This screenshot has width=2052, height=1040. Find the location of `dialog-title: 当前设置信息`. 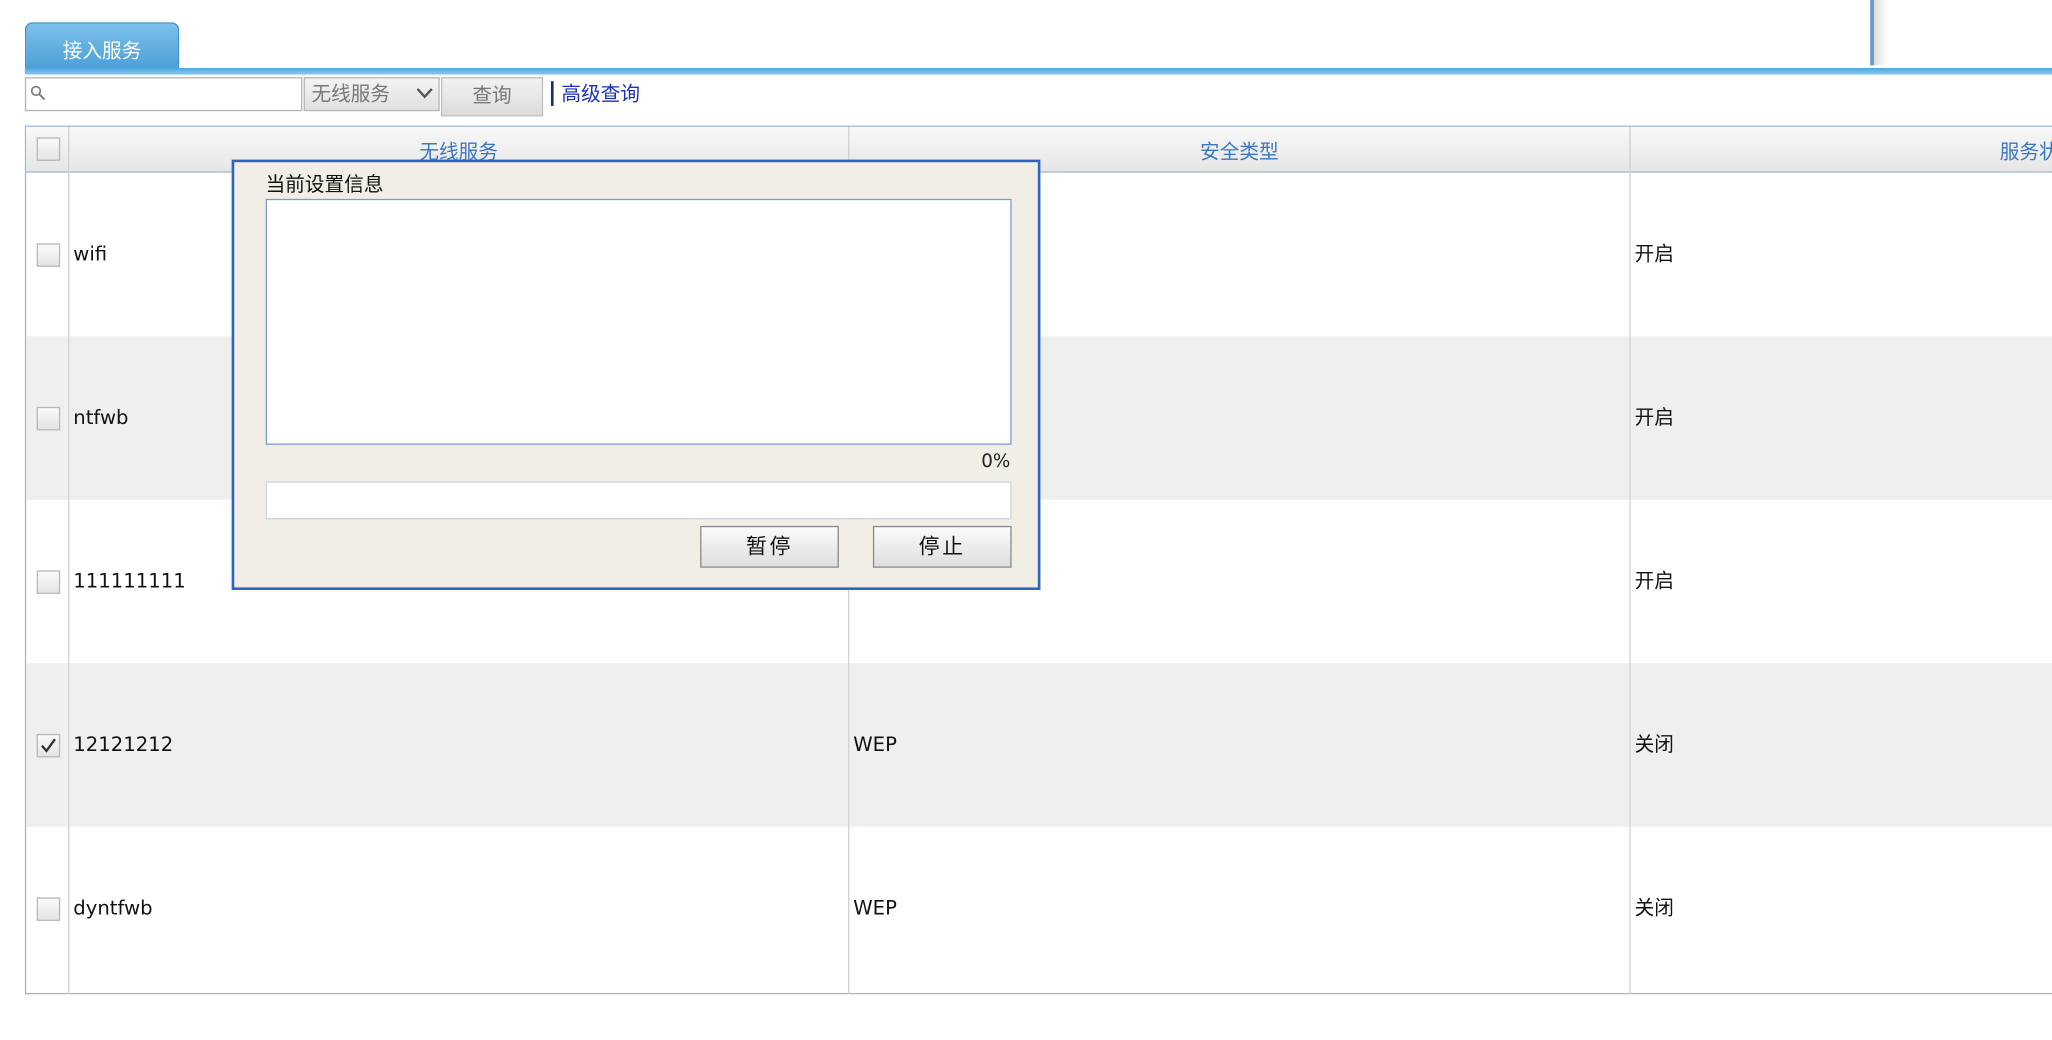

dialog-title: 当前设置信息 is located at coordinates (324, 184).